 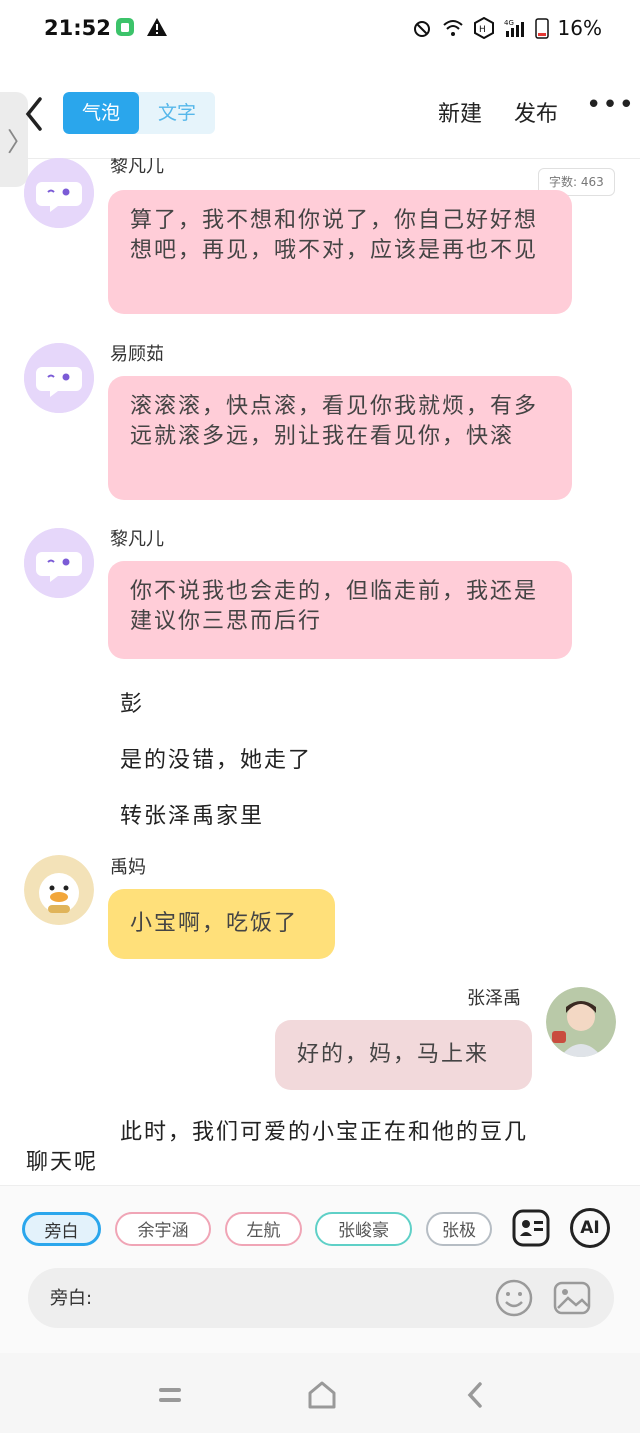 I want to click on narration-line: 聊天呢, so click(x=62, y=1160).